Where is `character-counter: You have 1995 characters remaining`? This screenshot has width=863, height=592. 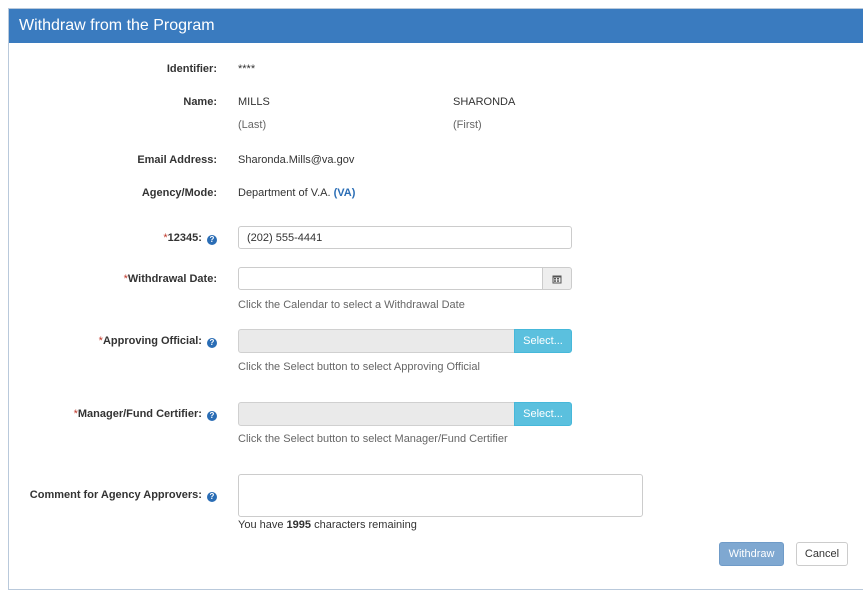
character-counter: You have 1995 characters remaining is located at coordinates (327, 525).